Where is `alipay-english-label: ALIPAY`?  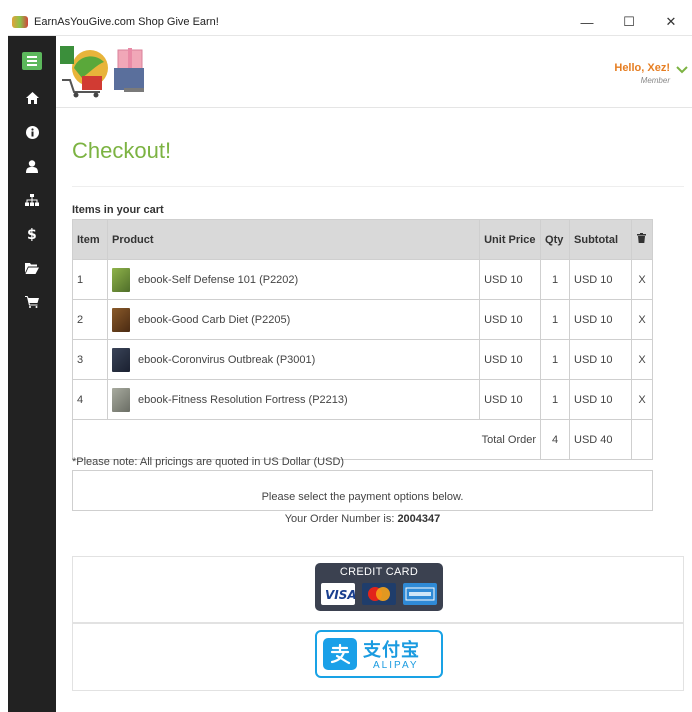
alipay-english-label: ALIPAY is located at coordinates (396, 665).